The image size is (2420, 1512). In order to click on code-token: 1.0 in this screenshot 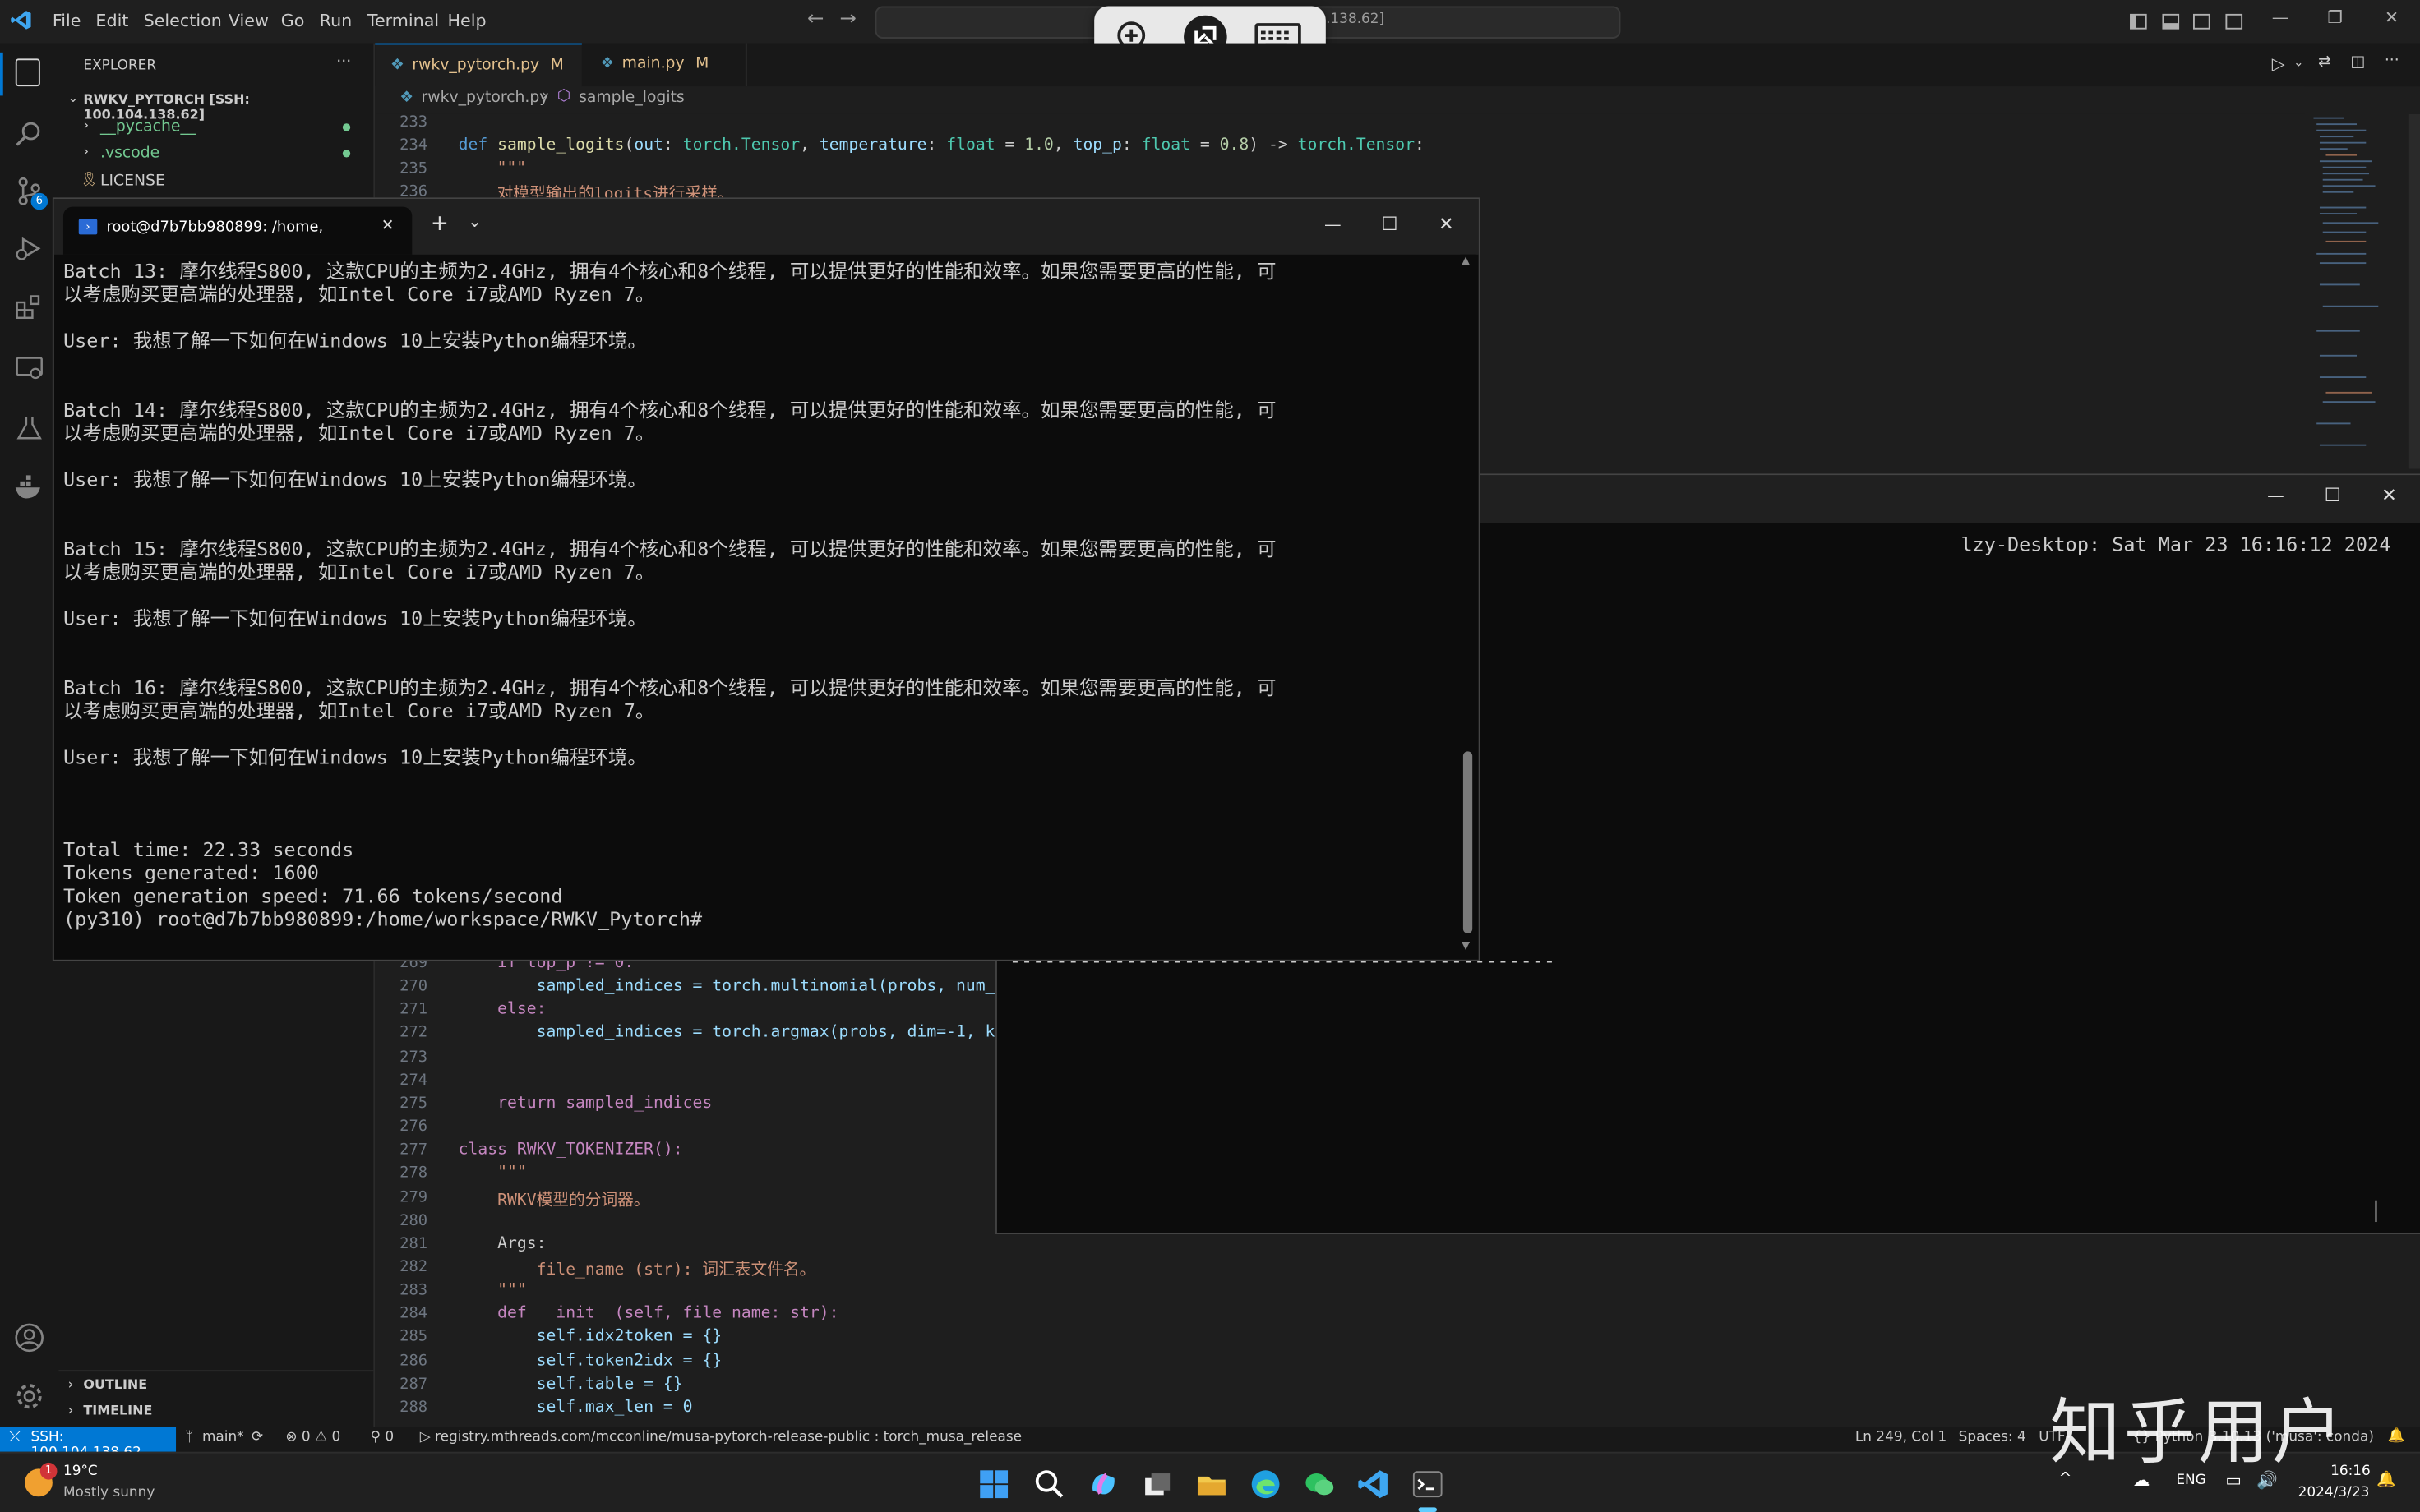, I will do `click(1039, 145)`.